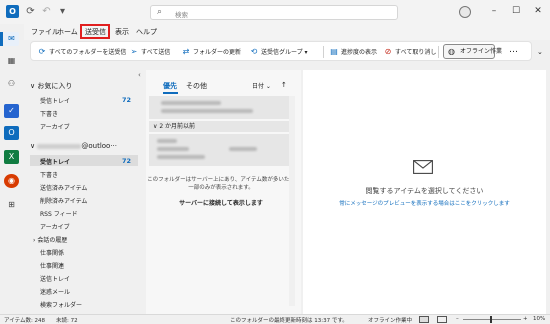  Describe the element at coordinates (61, 304) in the screenshot. I see `folder-item: 検索フォルダー` at that location.